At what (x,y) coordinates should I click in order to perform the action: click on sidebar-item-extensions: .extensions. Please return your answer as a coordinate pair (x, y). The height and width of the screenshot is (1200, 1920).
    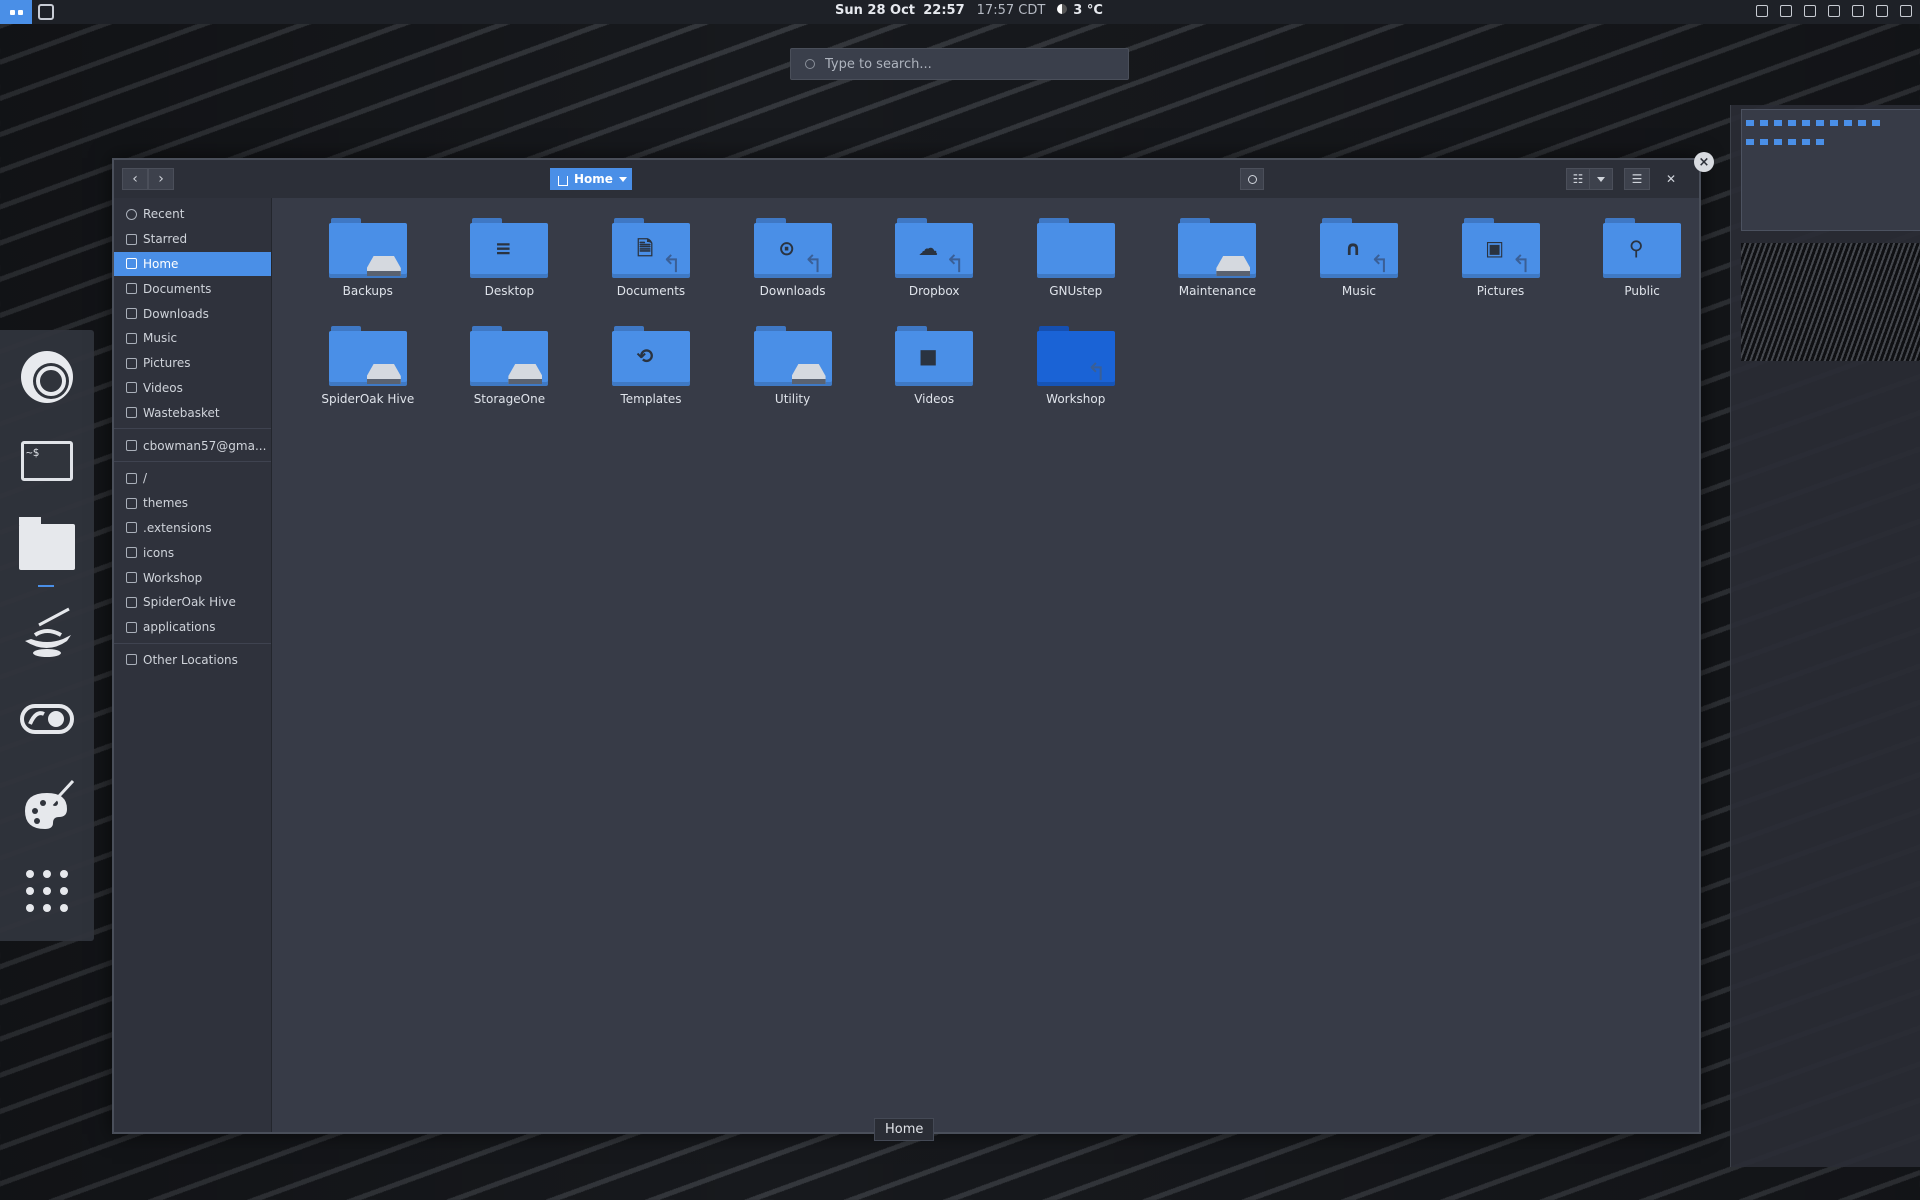
    Looking at the image, I should click on (192, 528).